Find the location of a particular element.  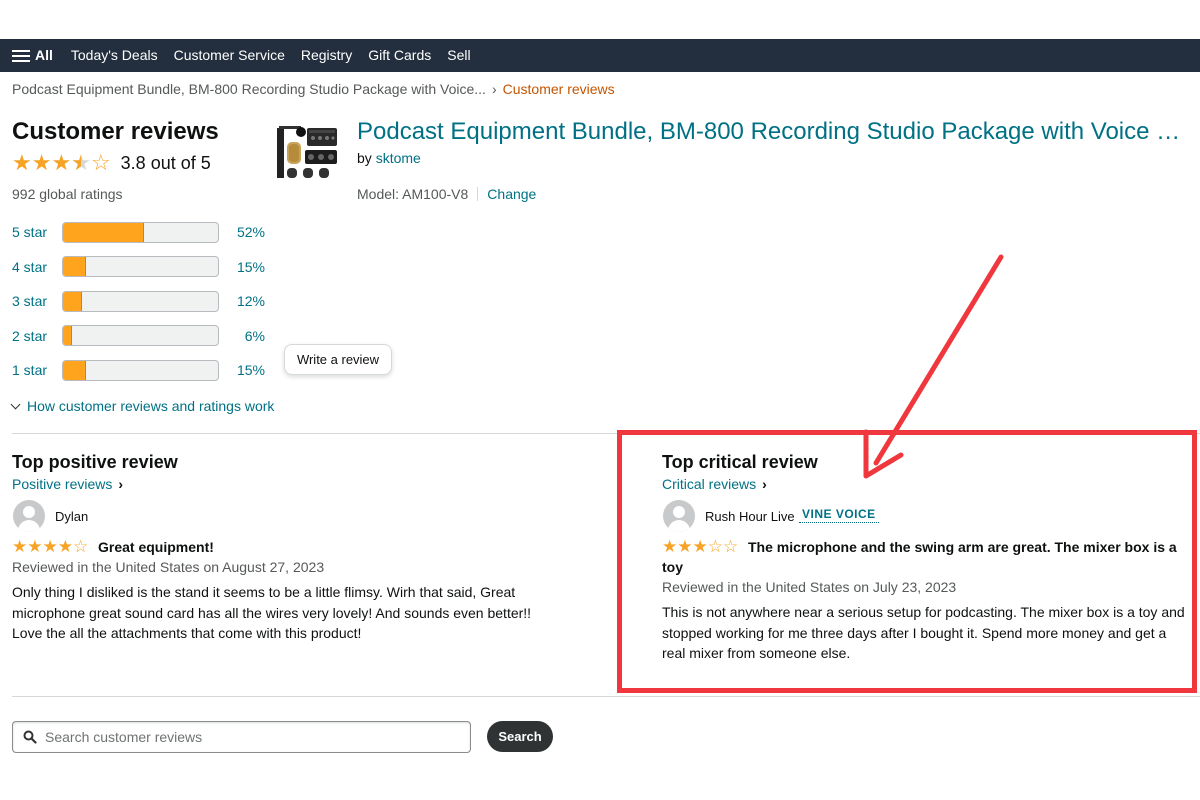

review-search-box is located at coordinates (241, 737).